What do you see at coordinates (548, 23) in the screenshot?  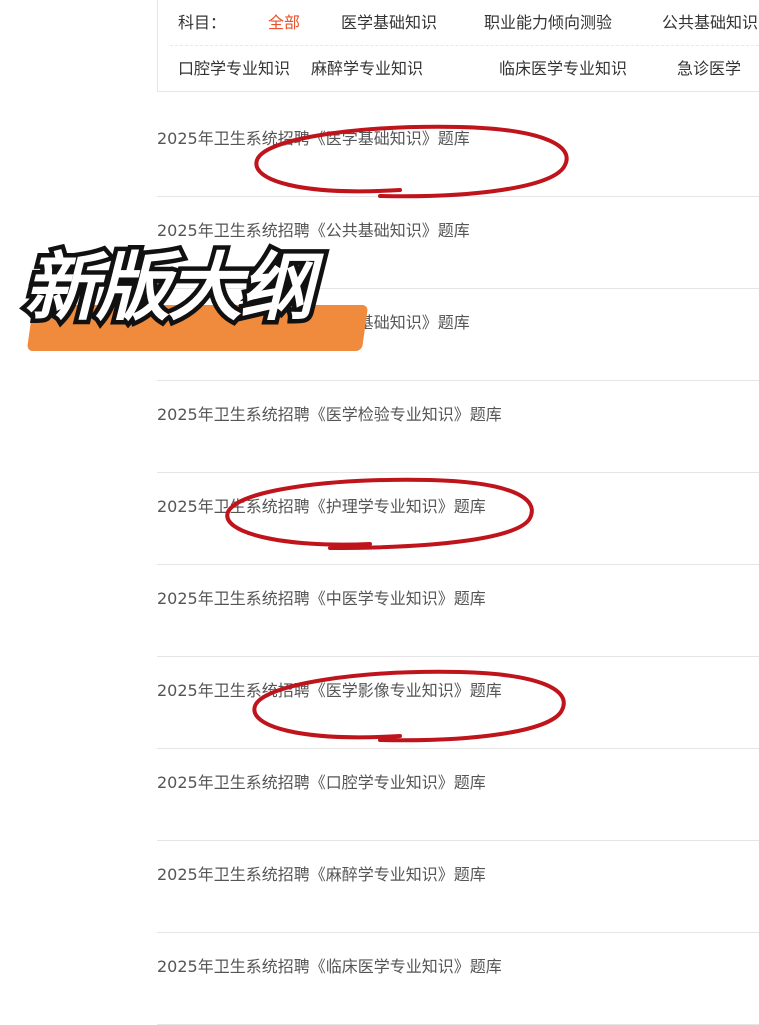 I see `filter-option-aptitude: 职业能力倾向测验` at bounding box center [548, 23].